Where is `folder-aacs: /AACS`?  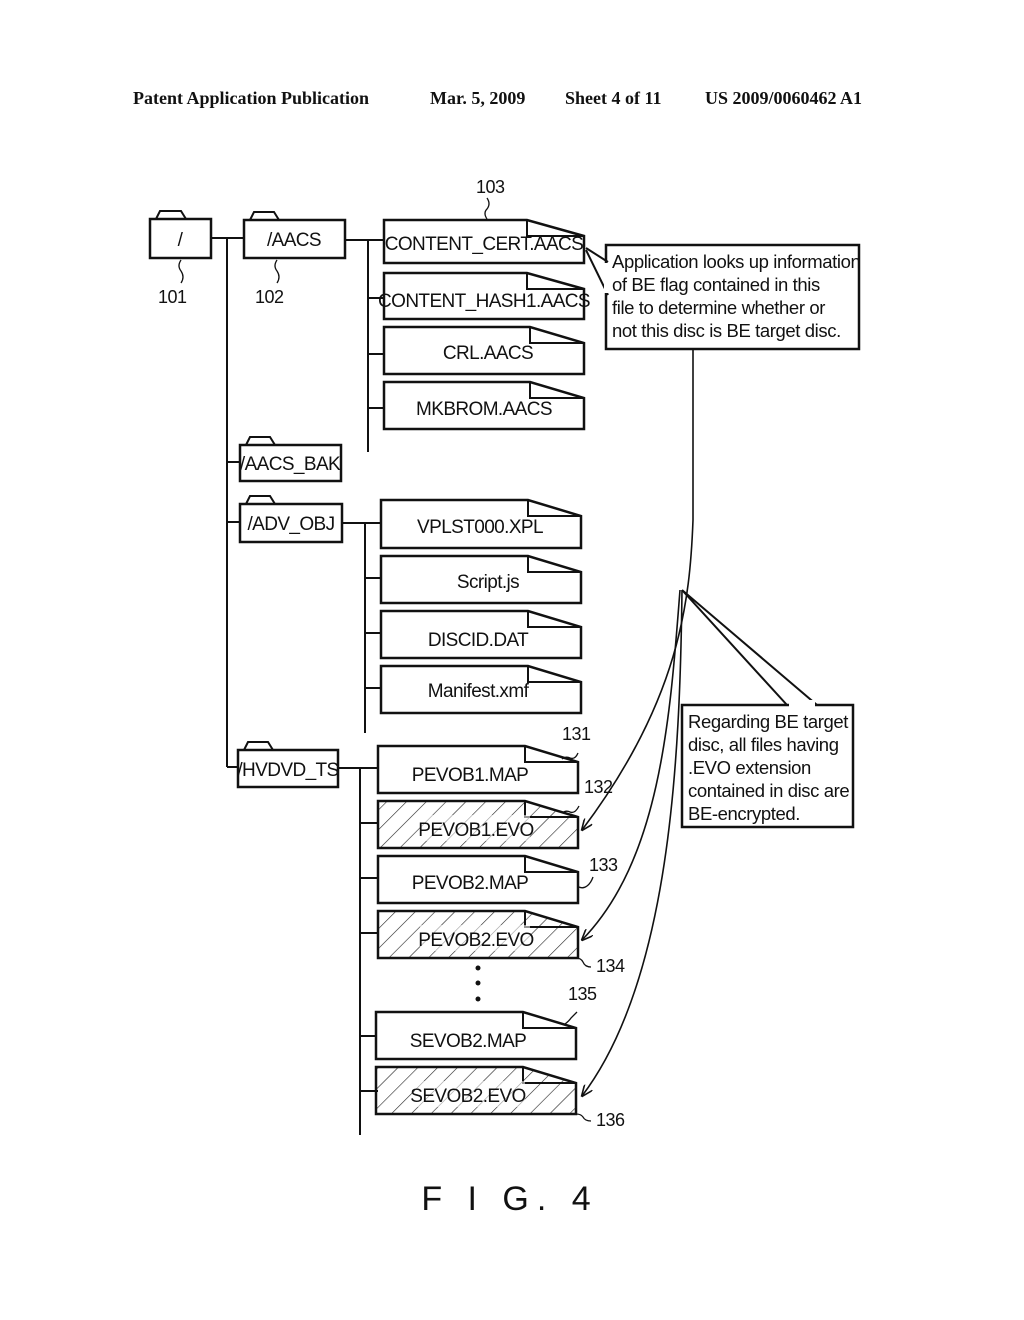
folder-aacs: /AACS is located at coordinates (294, 235).